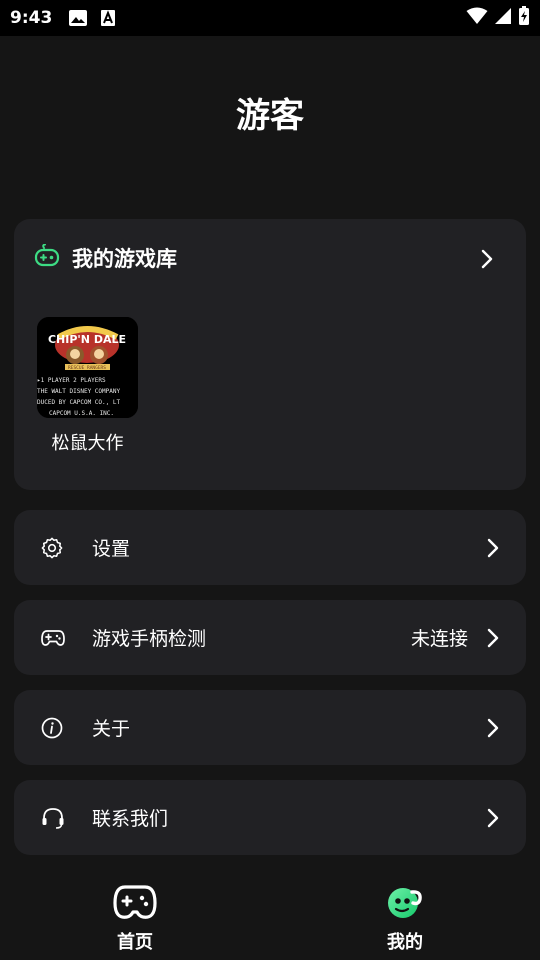 The width and height of the screenshot is (540, 960). I want to click on menu-item-about: 关于, so click(270, 727).